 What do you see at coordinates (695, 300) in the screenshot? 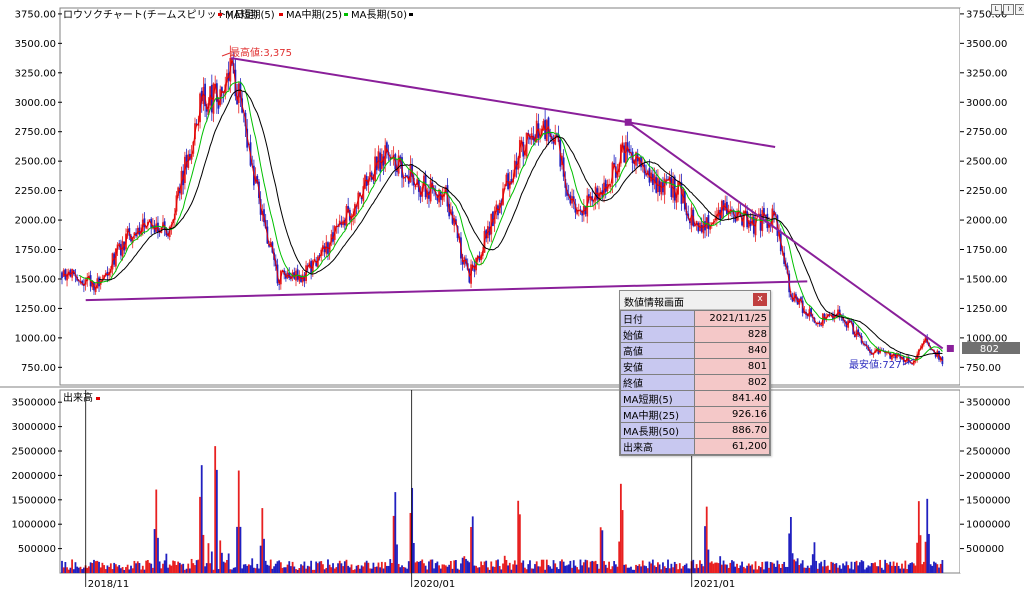
I see `values-popup-titlebar: 数値情報画面 x` at bounding box center [695, 300].